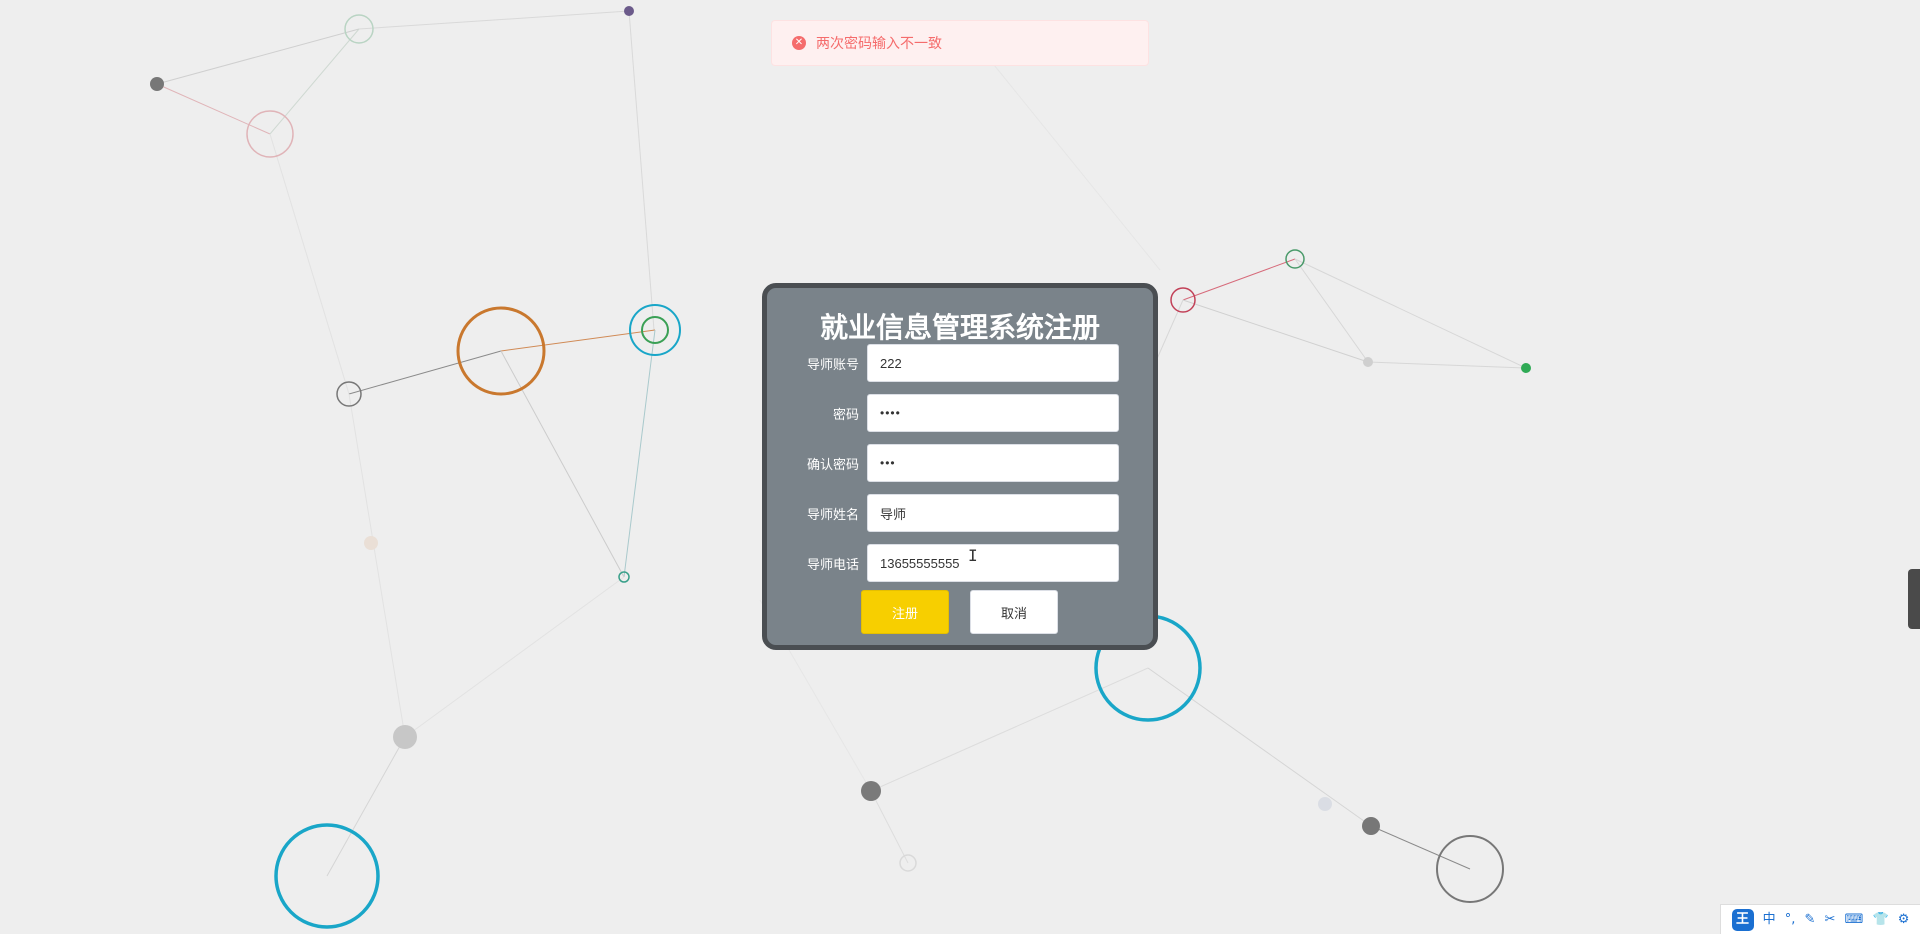 This screenshot has height=934, width=1920. Describe the element at coordinates (1830, 919) in the screenshot. I see `scissors-icon: ✂` at that location.